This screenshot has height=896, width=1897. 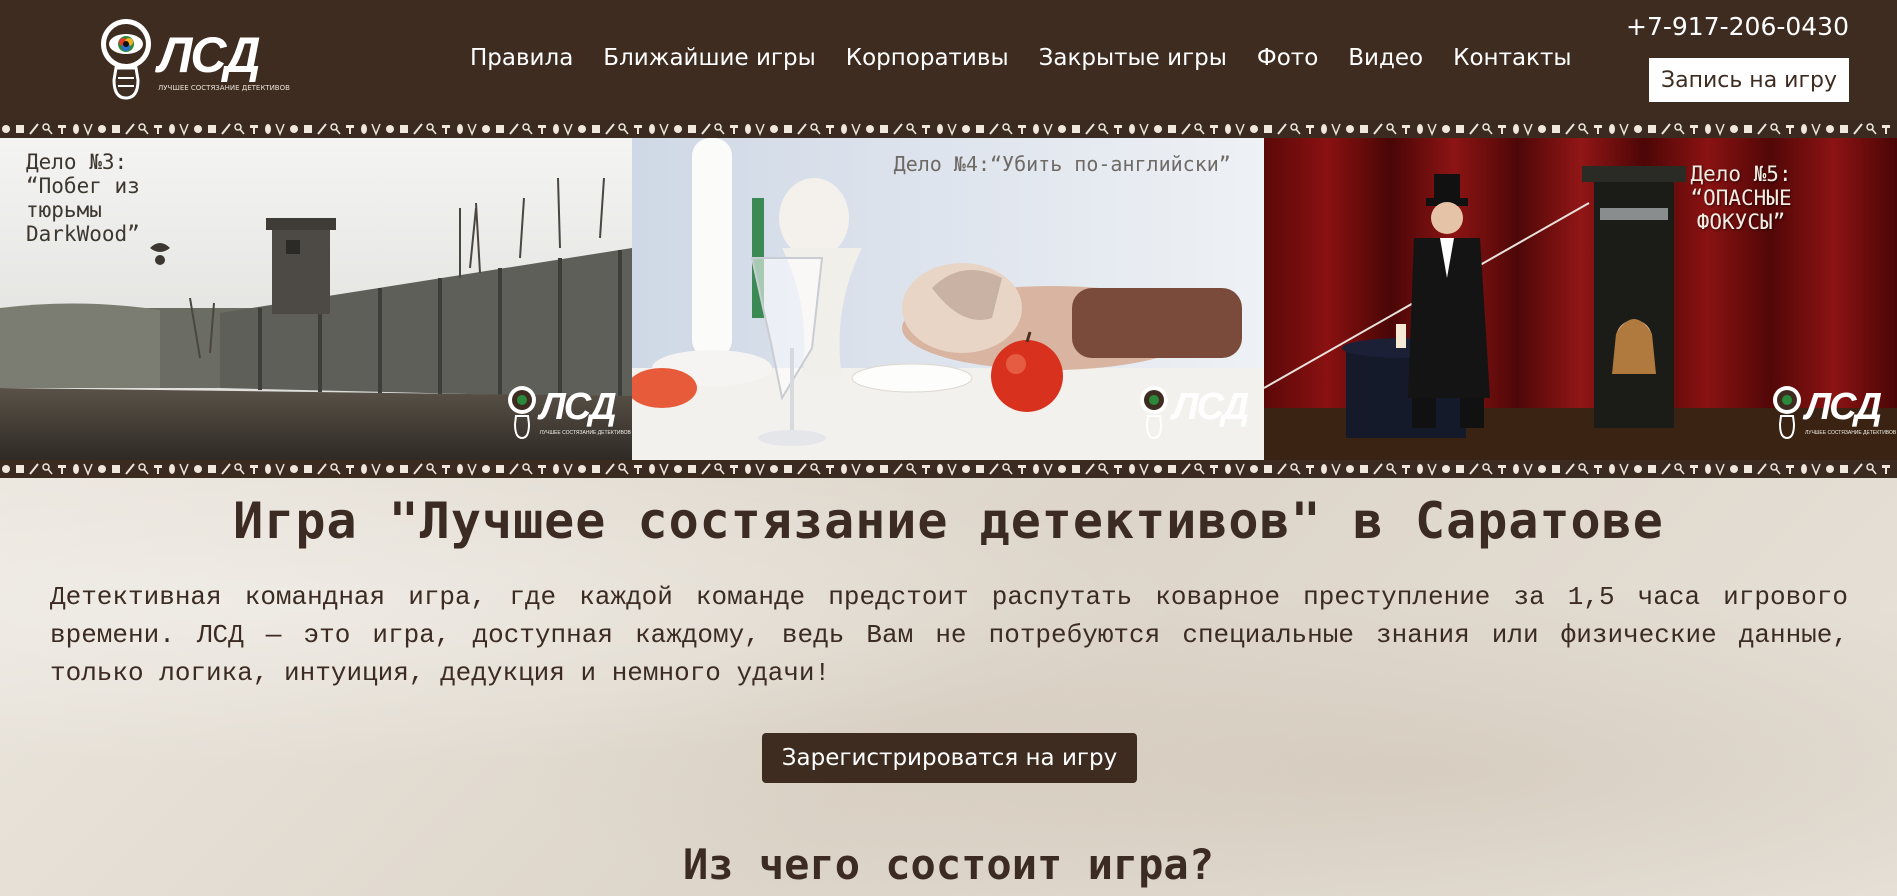 What do you see at coordinates (1749, 80) in the screenshot?
I see `signup-button: Запись на игру` at bounding box center [1749, 80].